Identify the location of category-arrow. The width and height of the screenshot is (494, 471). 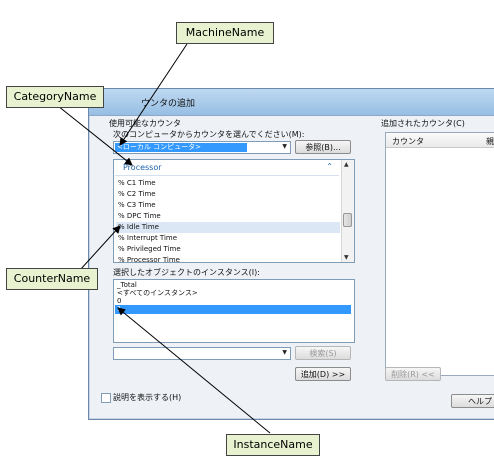
(95, 135).